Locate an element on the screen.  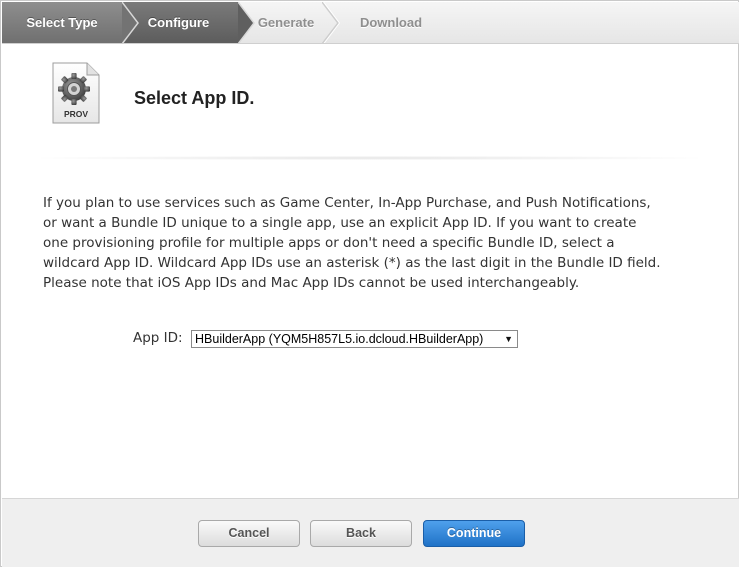
back-button: Back is located at coordinates (361, 533).